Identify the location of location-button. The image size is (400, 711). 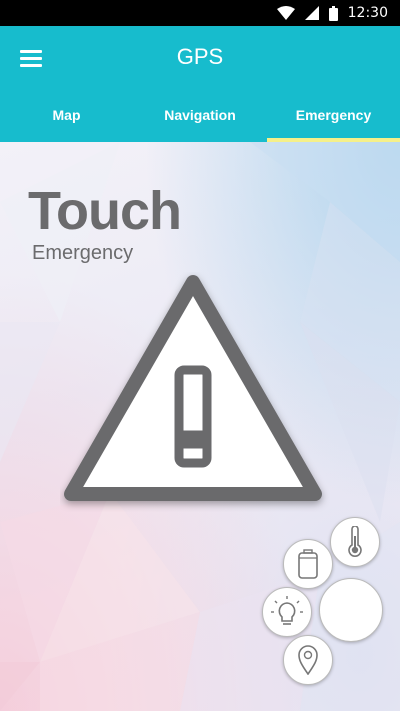
(308, 660).